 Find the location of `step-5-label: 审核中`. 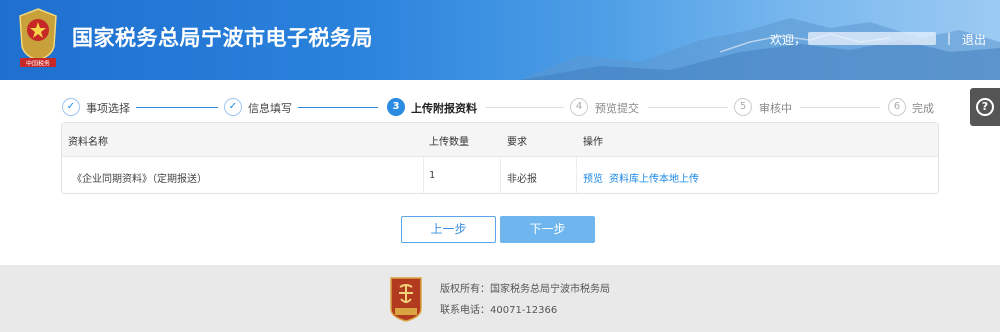

step-5-label: 审核中 is located at coordinates (775, 108).